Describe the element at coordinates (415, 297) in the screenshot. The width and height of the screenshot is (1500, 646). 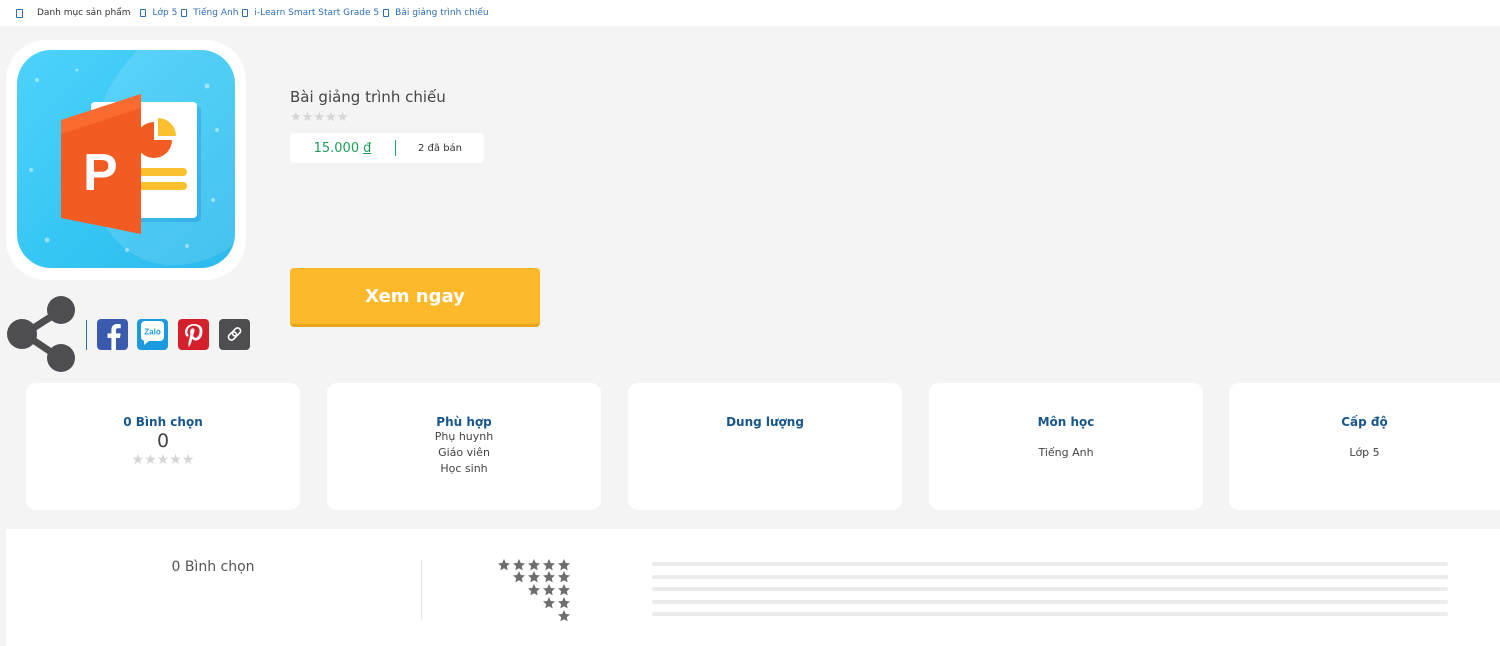
I see `view-now-button: Xem ngay` at that location.